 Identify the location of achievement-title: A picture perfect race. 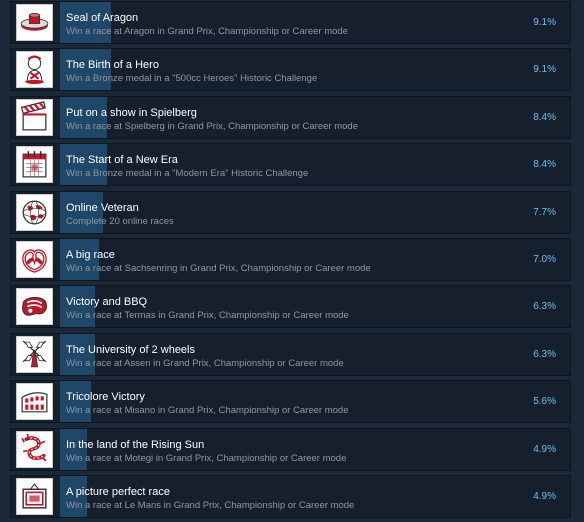
(118, 491).